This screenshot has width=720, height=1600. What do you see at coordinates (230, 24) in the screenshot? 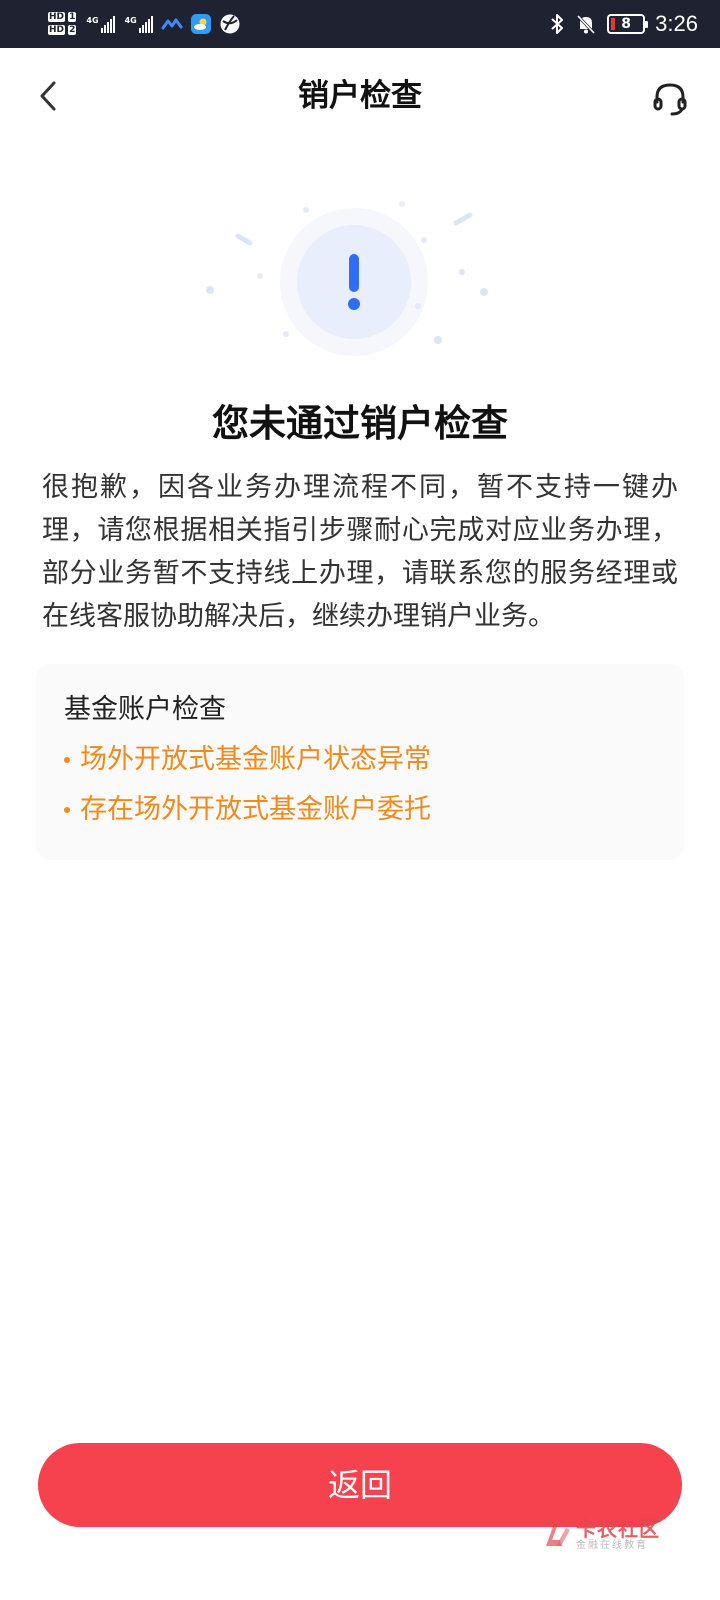
I see `browser-app-icon` at bounding box center [230, 24].